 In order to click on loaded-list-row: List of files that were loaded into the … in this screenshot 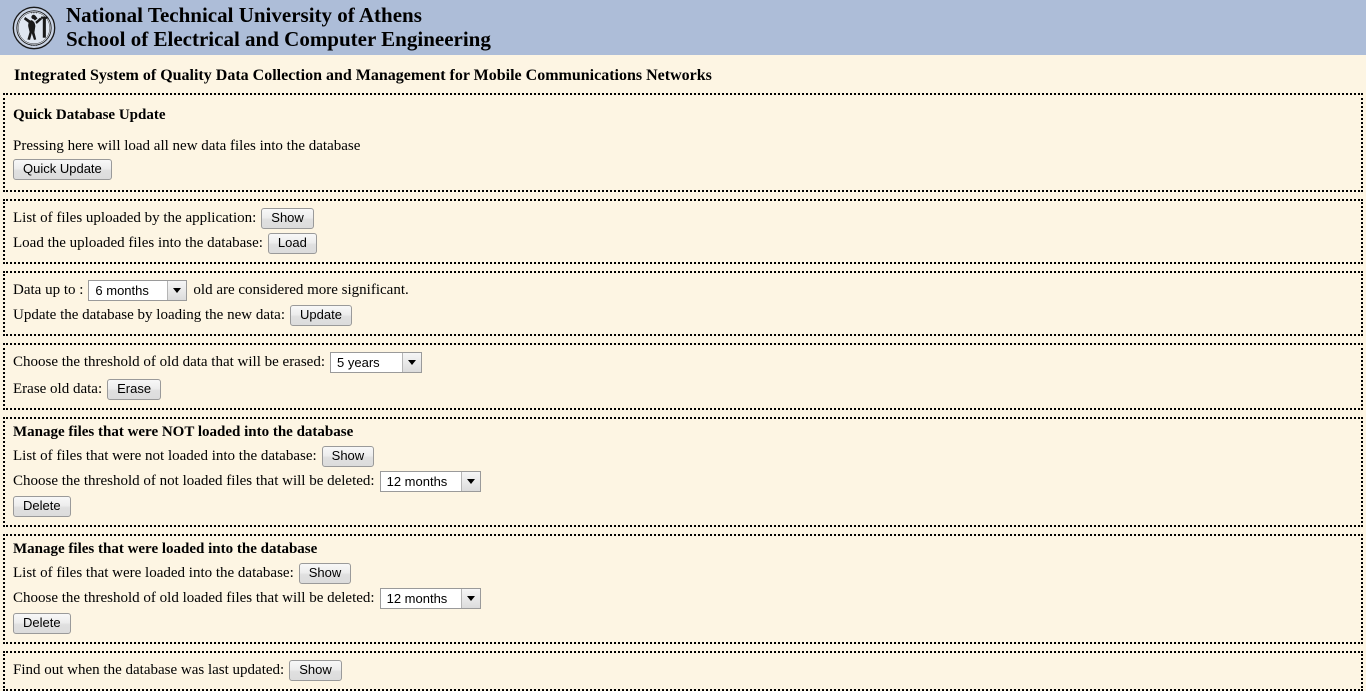, I will do `click(683, 573)`.